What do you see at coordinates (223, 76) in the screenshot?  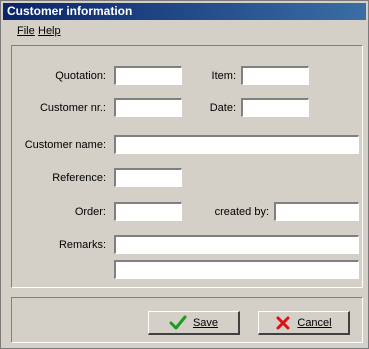 I see `item-label: Item:` at bounding box center [223, 76].